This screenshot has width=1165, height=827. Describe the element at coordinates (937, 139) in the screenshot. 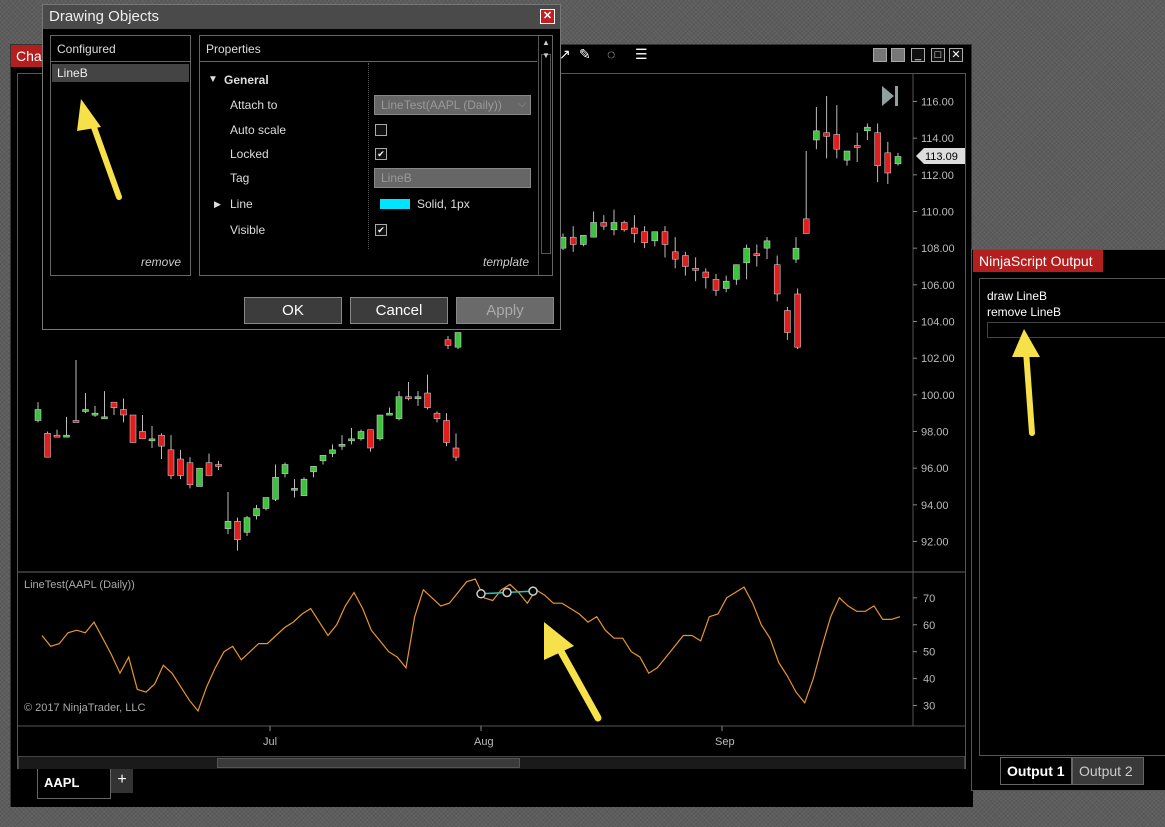

I see `price-tick-label: 114.00` at that location.